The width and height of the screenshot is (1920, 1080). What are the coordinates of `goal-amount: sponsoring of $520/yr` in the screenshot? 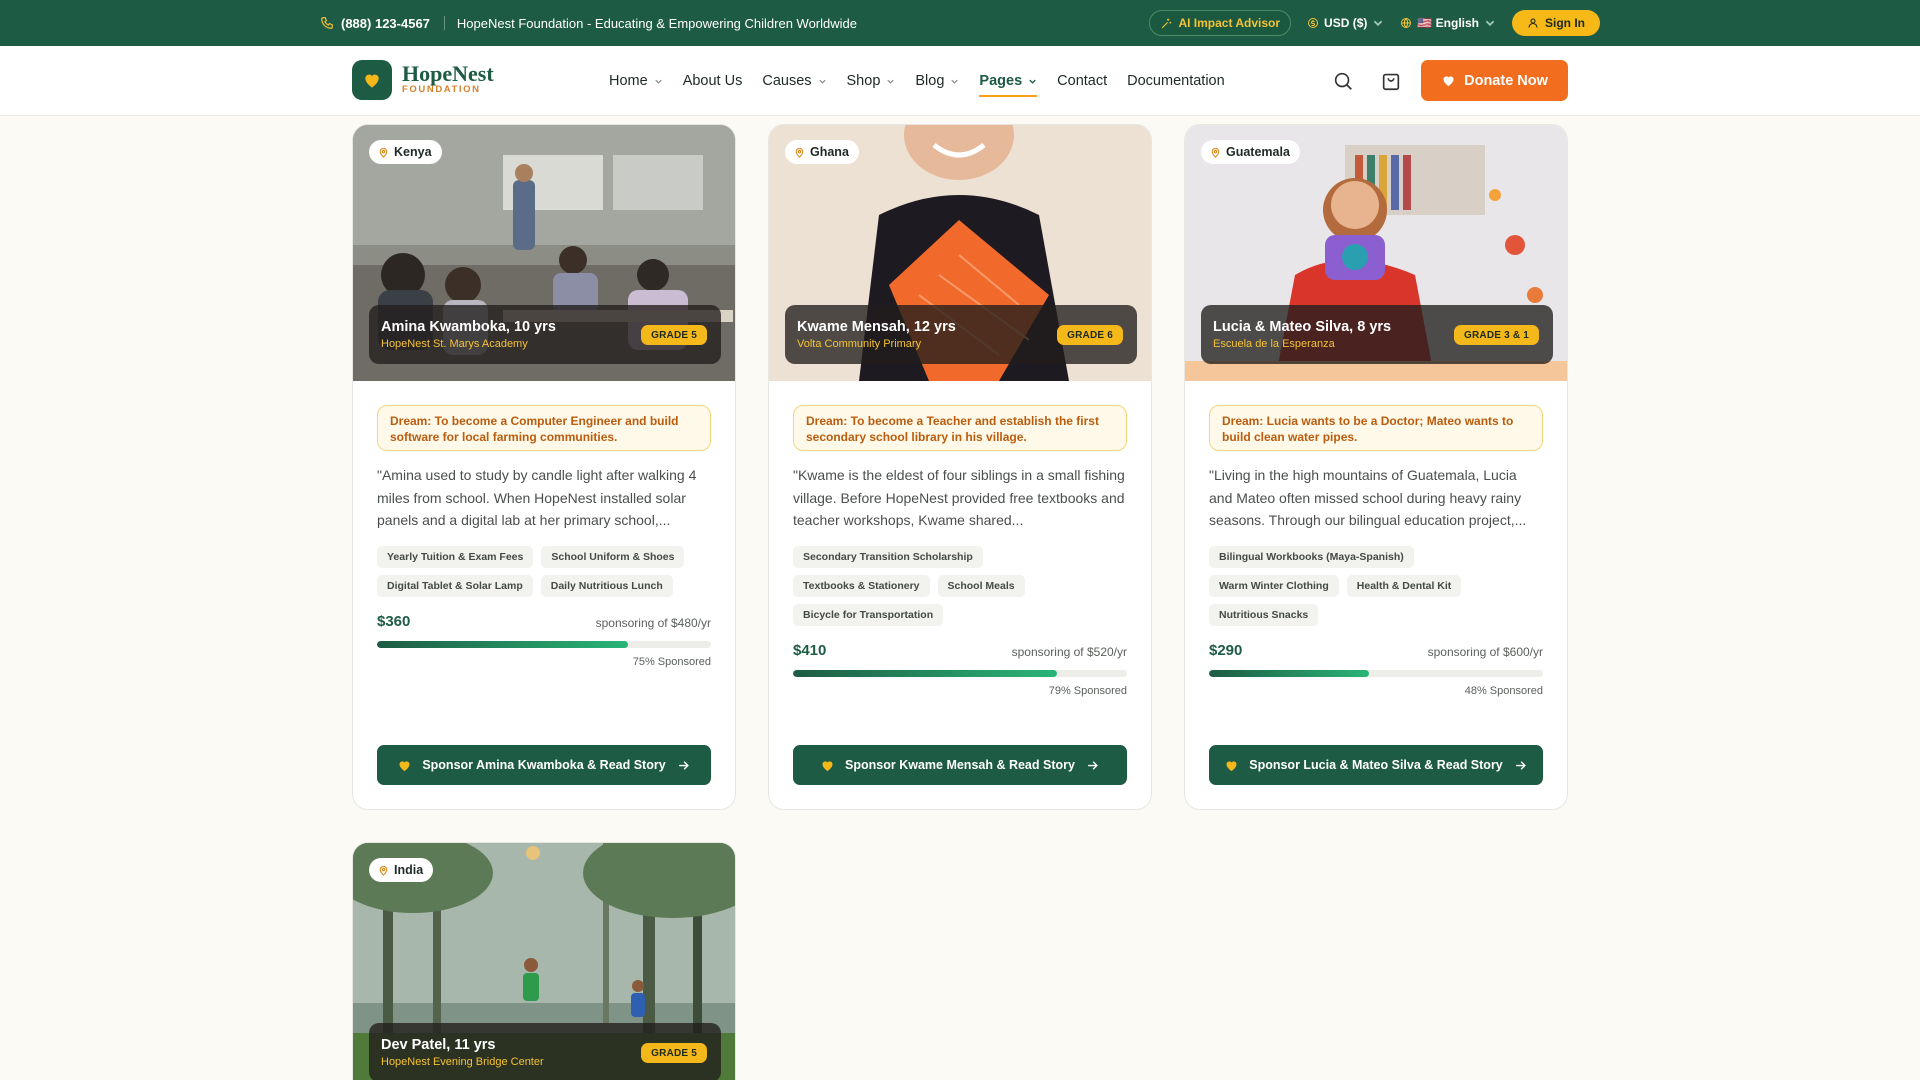 It's located at (1069, 652).